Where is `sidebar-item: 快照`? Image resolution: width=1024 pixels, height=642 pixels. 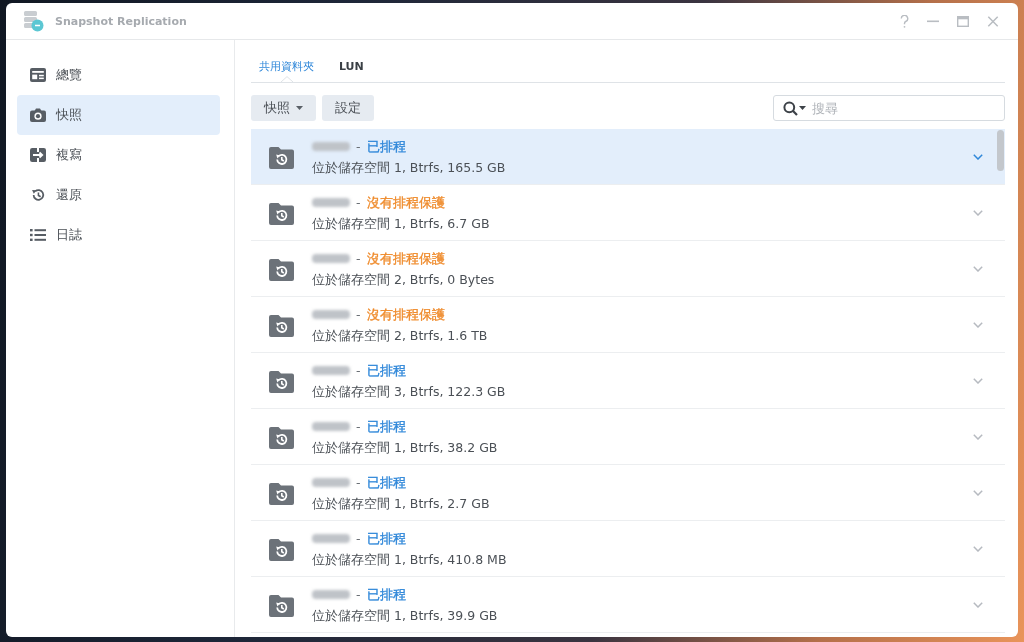
sidebar-item: 快照 is located at coordinates (118, 115).